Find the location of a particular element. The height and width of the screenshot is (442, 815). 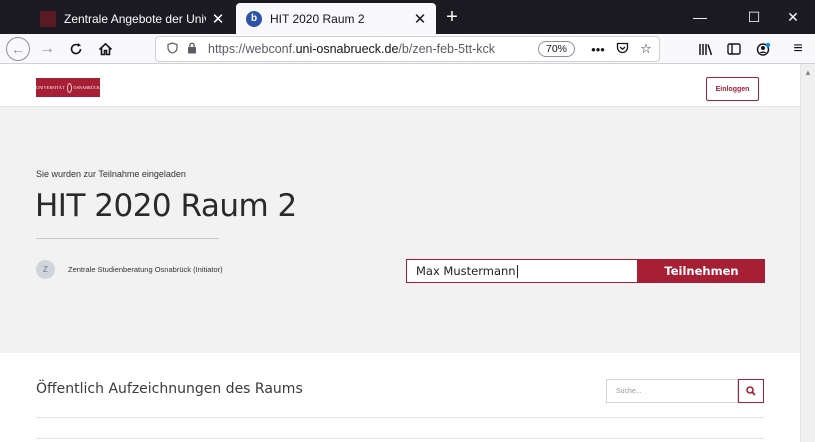

window-close-icon: ✕ is located at coordinates (792, 17).